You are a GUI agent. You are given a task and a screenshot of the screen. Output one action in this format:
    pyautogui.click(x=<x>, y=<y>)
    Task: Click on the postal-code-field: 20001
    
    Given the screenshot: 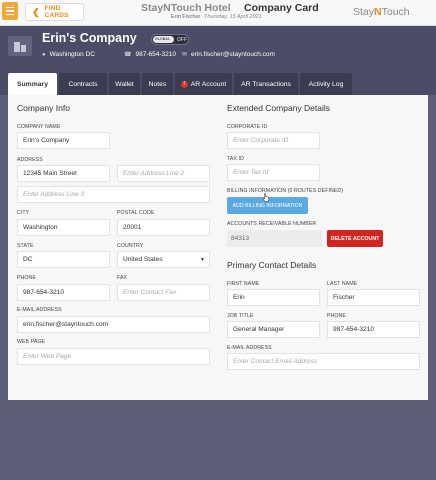 What is the action you would take?
    pyautogui.click(x=163, y=227)
    